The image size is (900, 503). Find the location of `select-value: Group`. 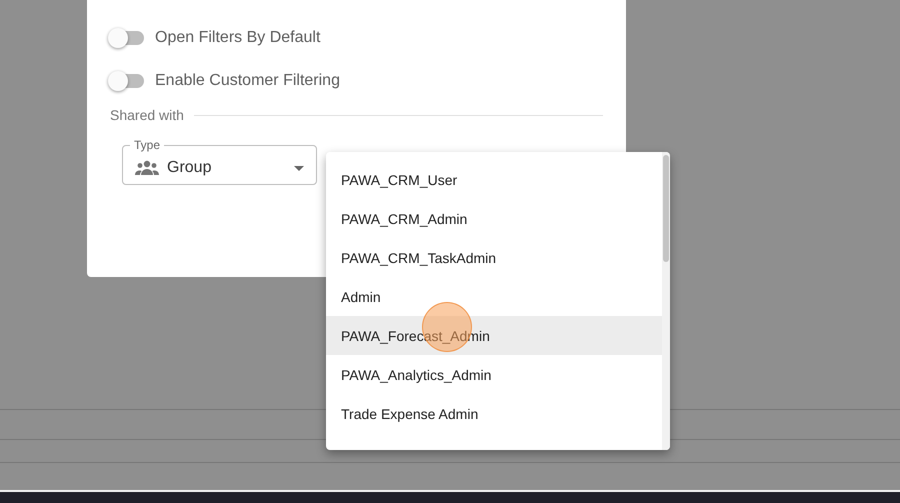

select-value: Group is located at coordinates (189, 168).